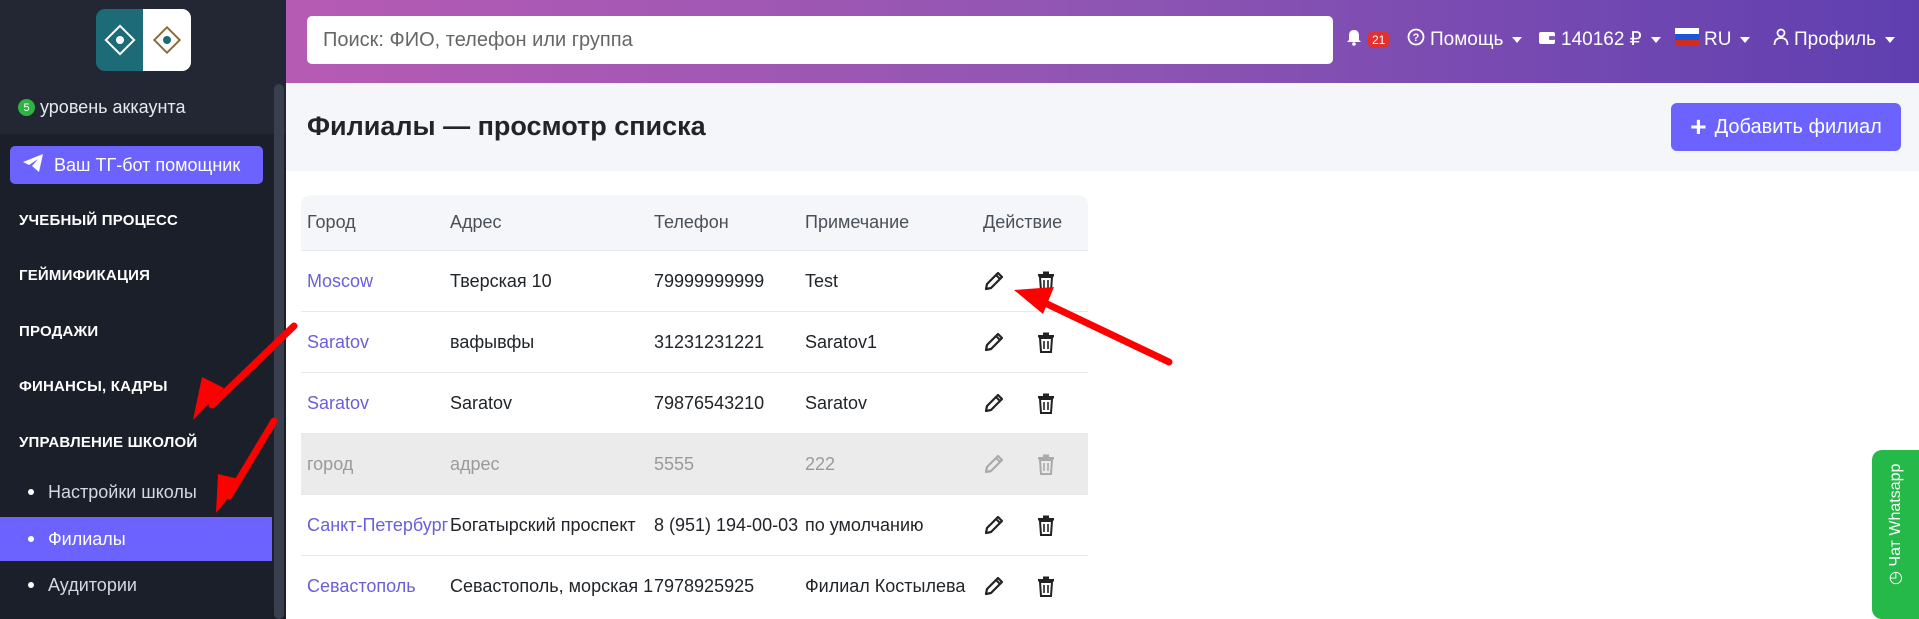 The image size is (1919, 619). I want to click on profile-label: Профиль, so click(1835, 39).